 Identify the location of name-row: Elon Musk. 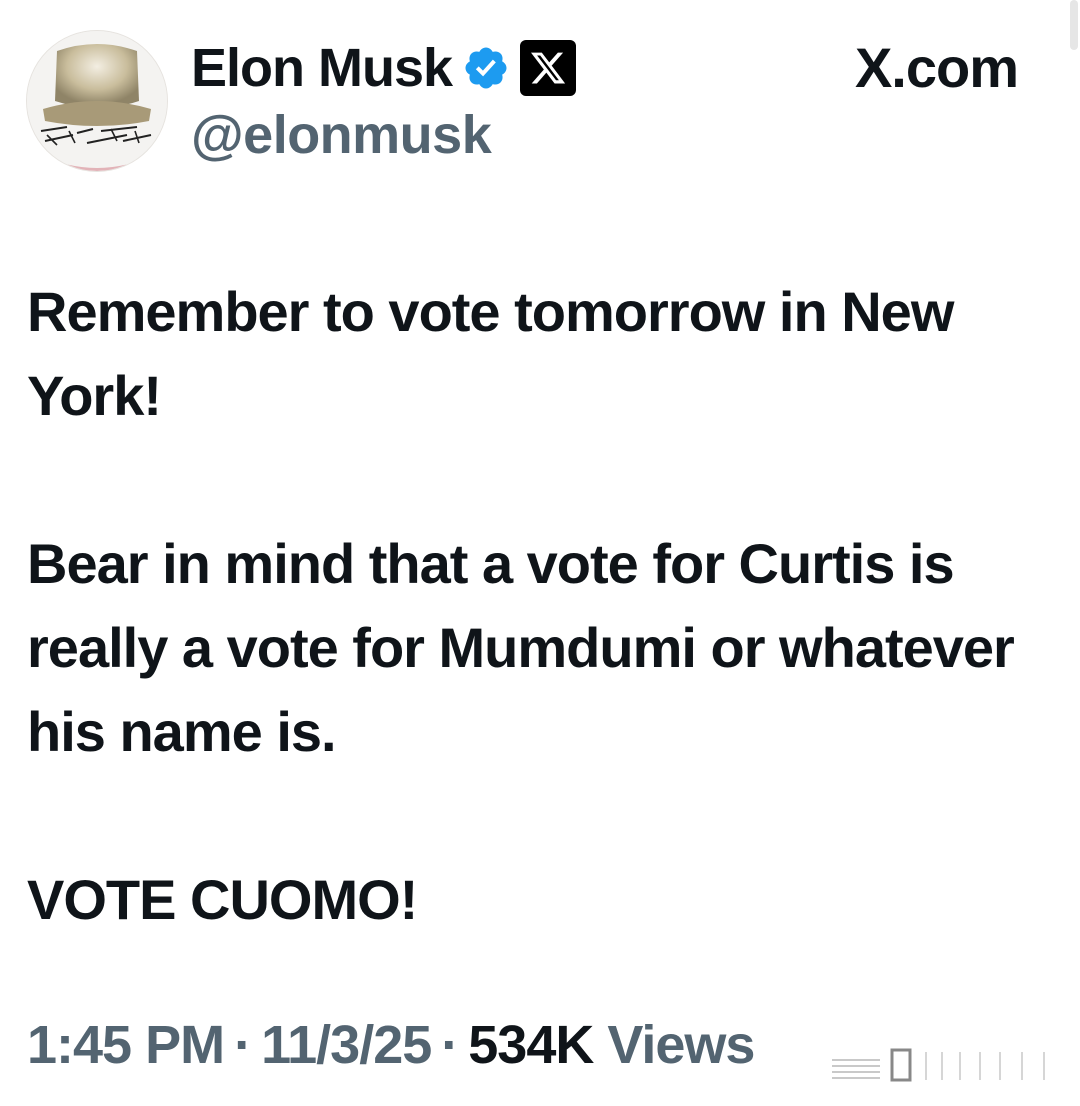
(384, 68).